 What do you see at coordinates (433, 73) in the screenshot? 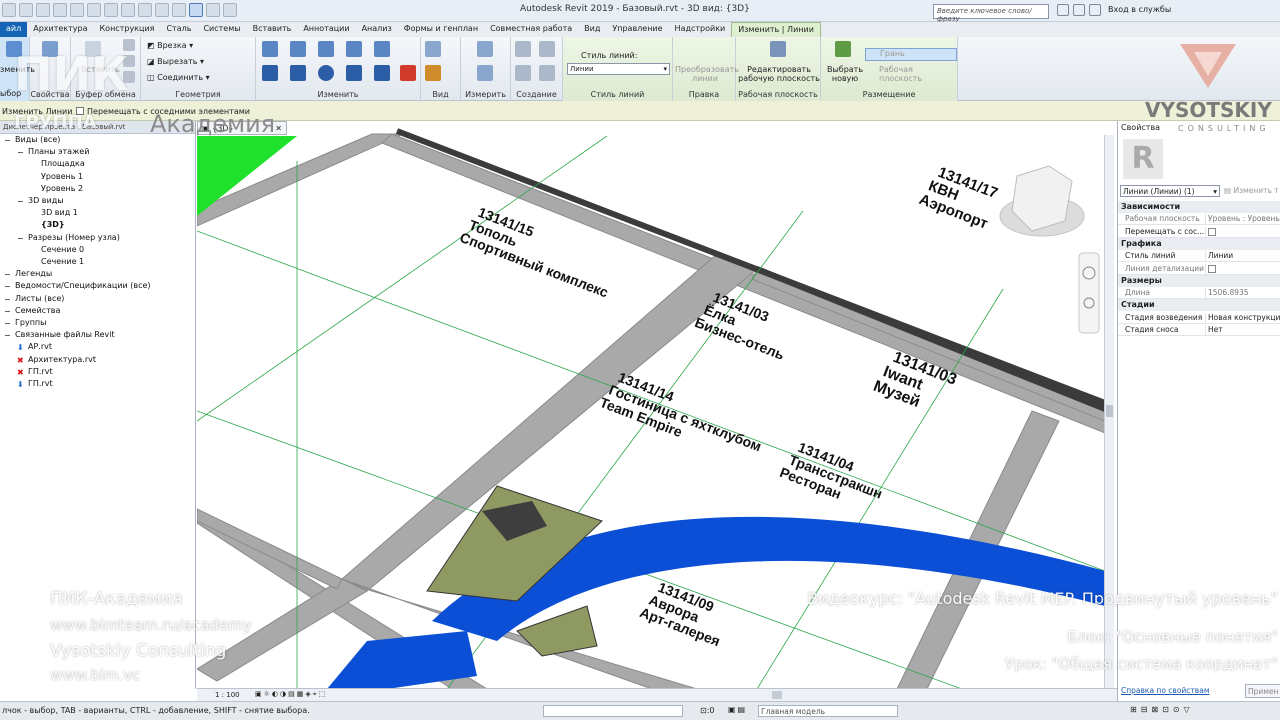
I see `override-icon` at bounding box center [433, 73].